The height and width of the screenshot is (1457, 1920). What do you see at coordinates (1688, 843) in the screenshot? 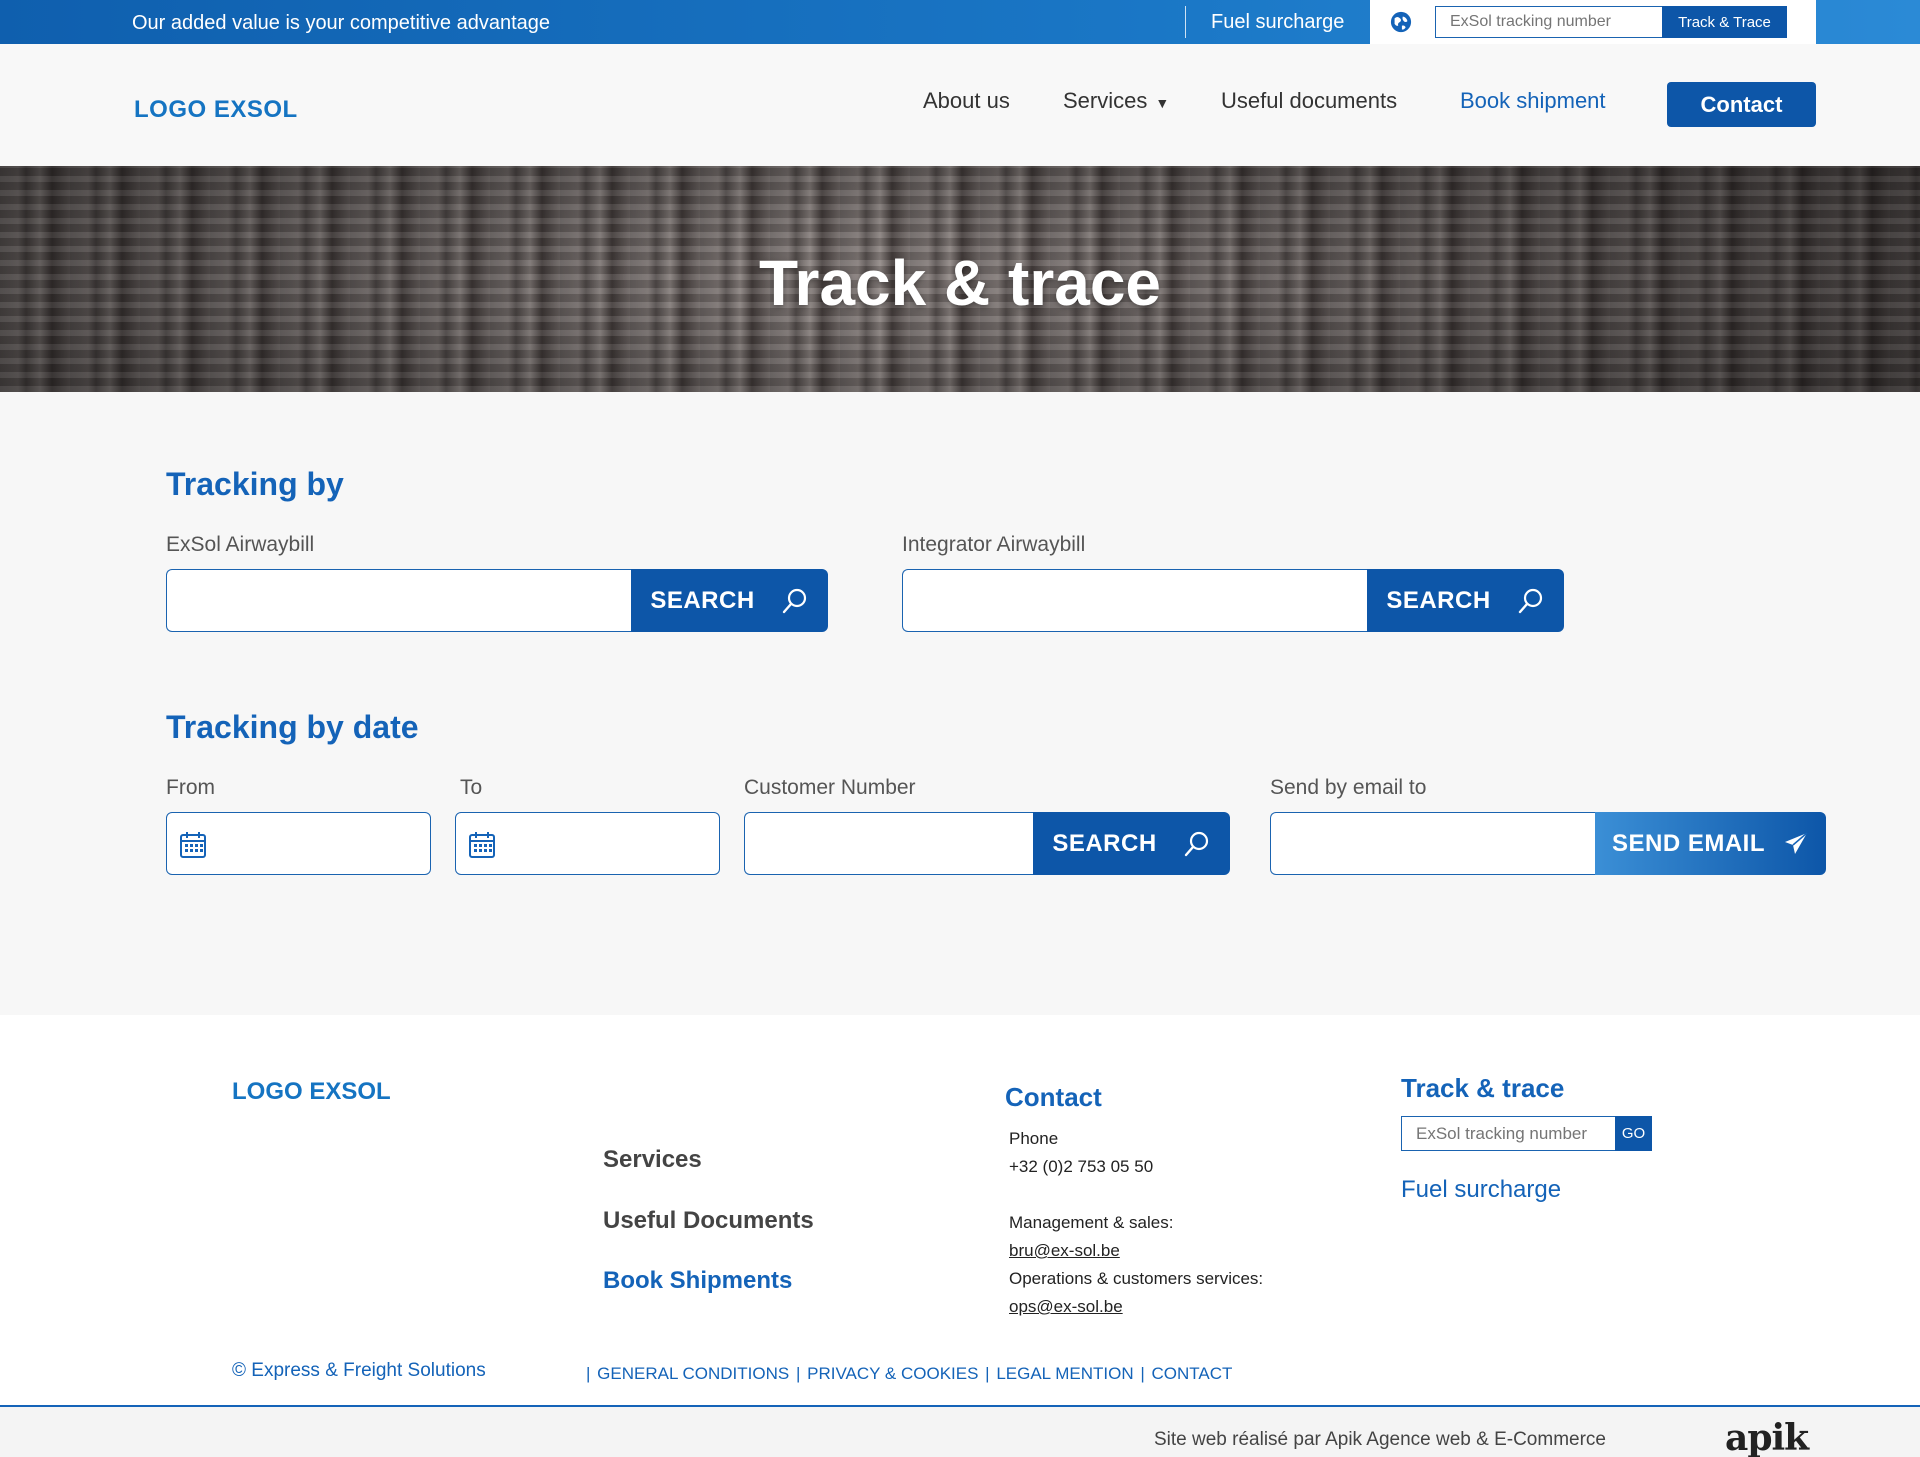
I see `send-email-button-label: SEND EMAIL` at bounding box center [1688, 843].